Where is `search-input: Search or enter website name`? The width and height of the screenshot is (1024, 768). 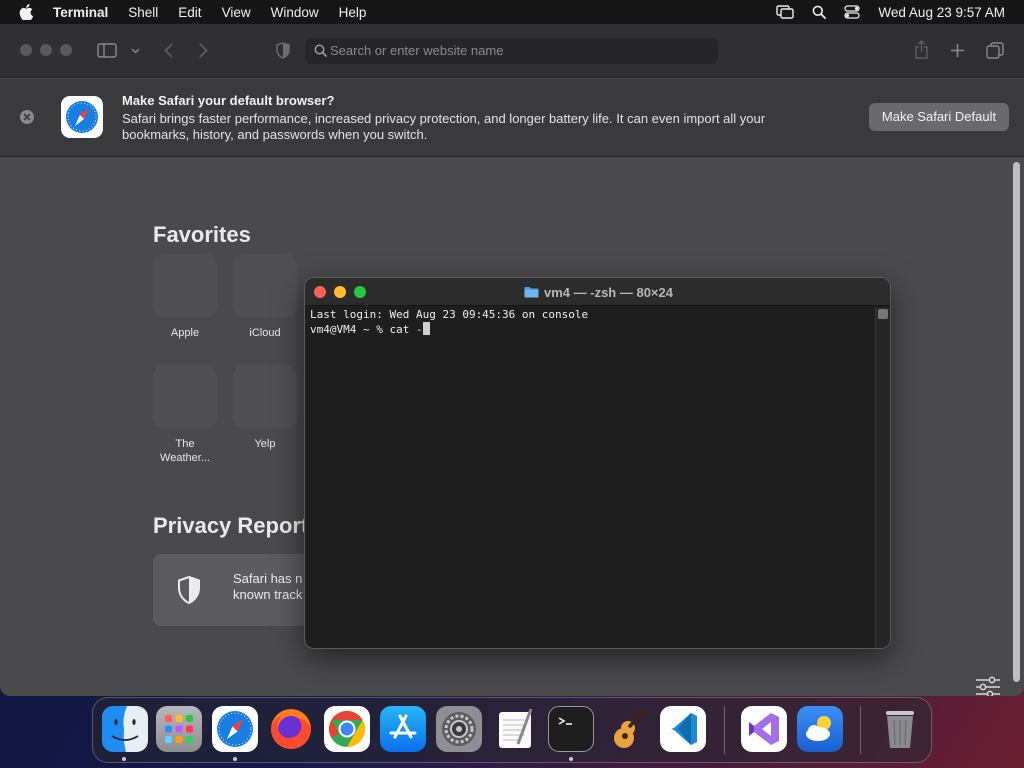
search-input: Search or enter website name is located at coordinates (511, 51).